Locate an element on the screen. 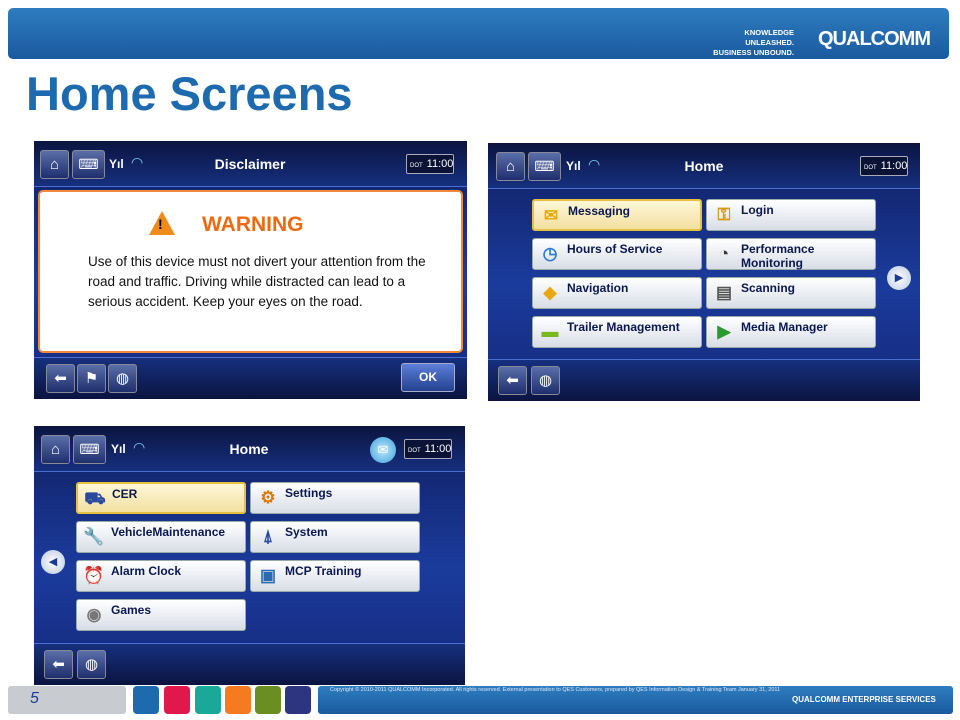 The width and height of the screenshot is (960, 720). status-bar: ⌂ ⌨ Yıl ◠ Disclaimer DOT 11:00 is located at coordinates (250, 164).